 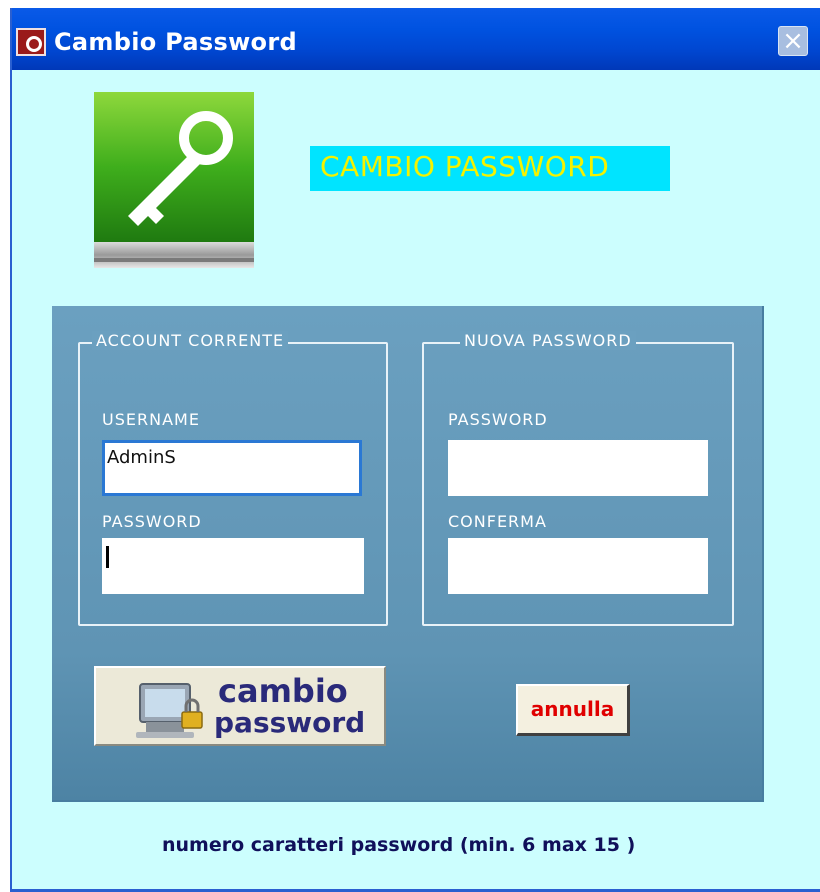 What do you see at coordinates (416, 39) in the screenshot?
I see `title-bar: Cambio Password ×` at bounding box center [416, 39].